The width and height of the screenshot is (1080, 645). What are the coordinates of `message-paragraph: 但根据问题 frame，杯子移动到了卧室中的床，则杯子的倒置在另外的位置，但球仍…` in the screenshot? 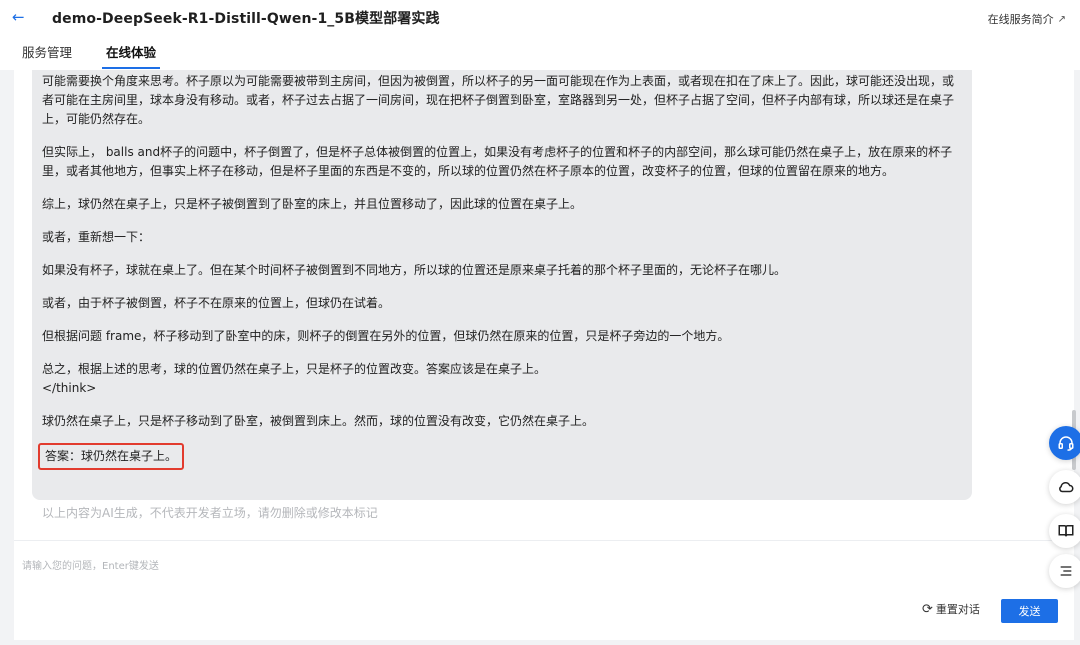 It's located at (386, 336).